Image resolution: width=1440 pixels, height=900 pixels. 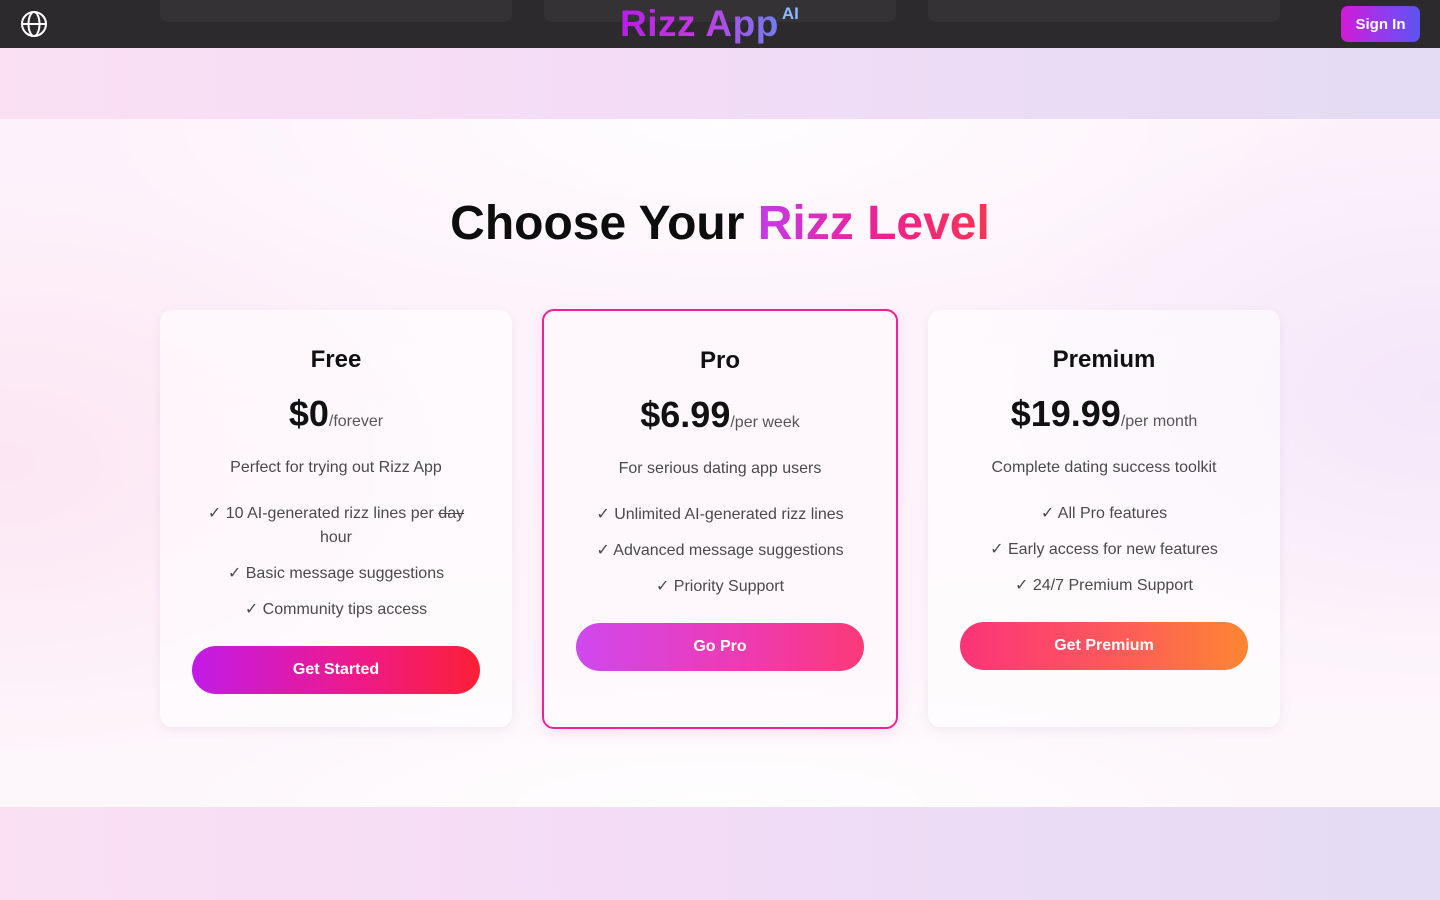 I want to click on language-button, so click(x=34, y=24).